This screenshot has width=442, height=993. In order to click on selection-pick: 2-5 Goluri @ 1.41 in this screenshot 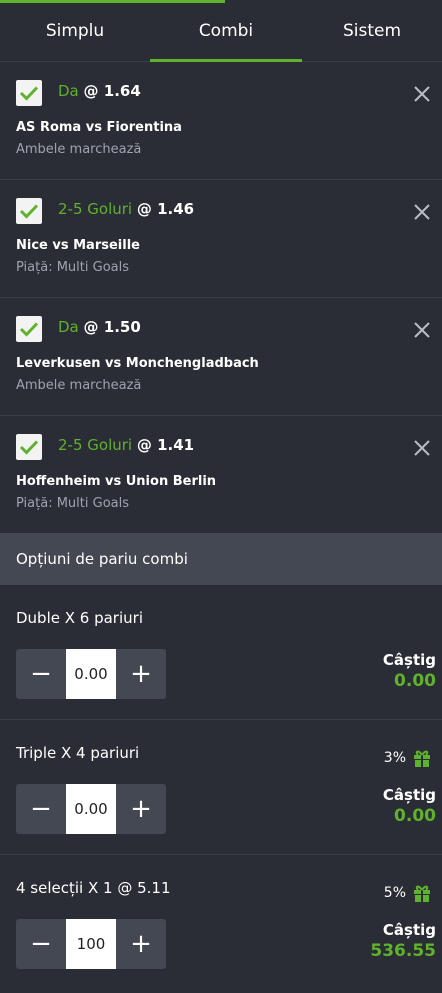, I will do `click(126, 445)`.